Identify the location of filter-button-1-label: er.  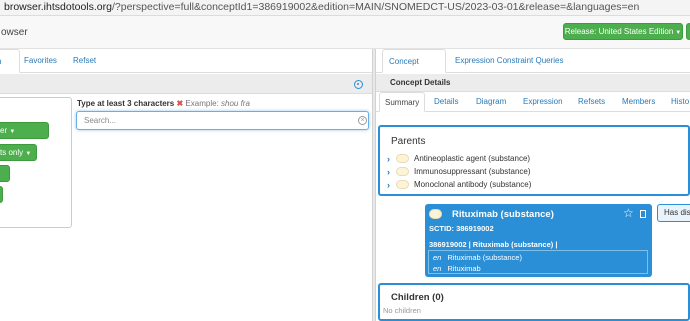
(4, 130).